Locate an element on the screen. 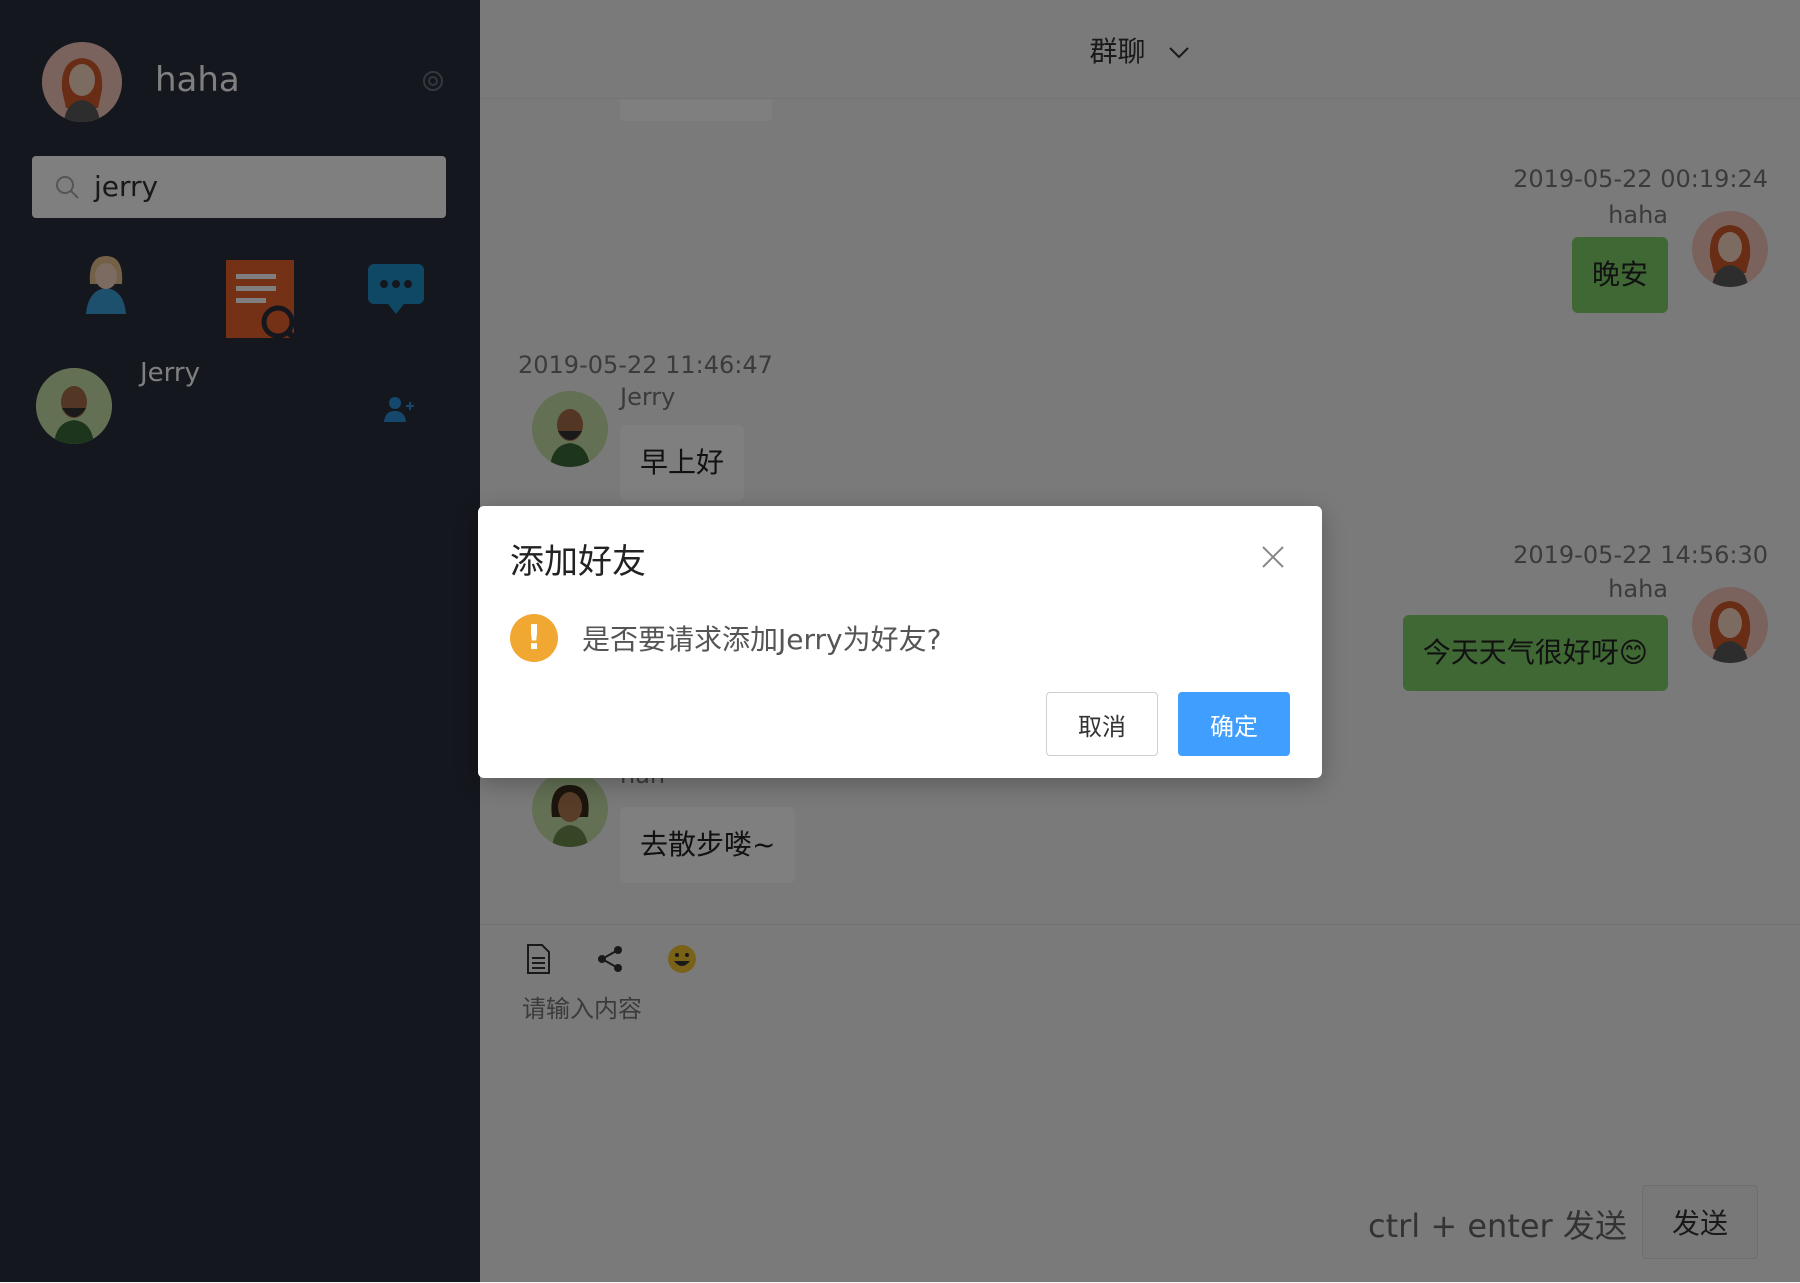  dialog-title: 添加好友 is located at coordinates (578, 562).